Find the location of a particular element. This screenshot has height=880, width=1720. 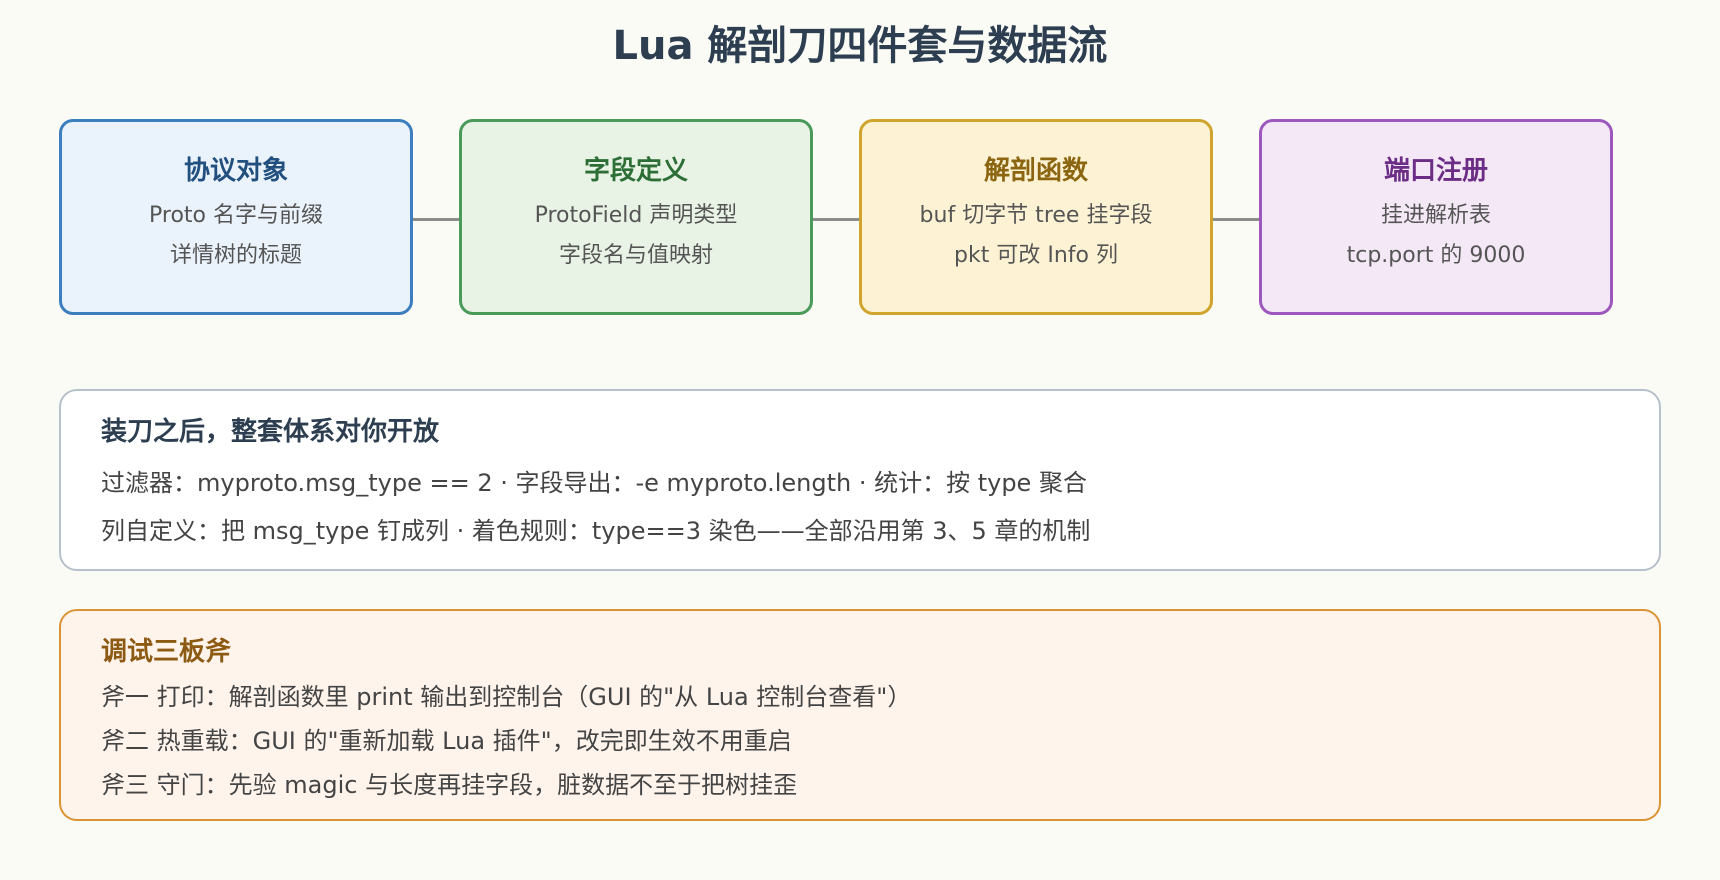

card-line: 字段名与值映射 is located at coordinates (635, 255).